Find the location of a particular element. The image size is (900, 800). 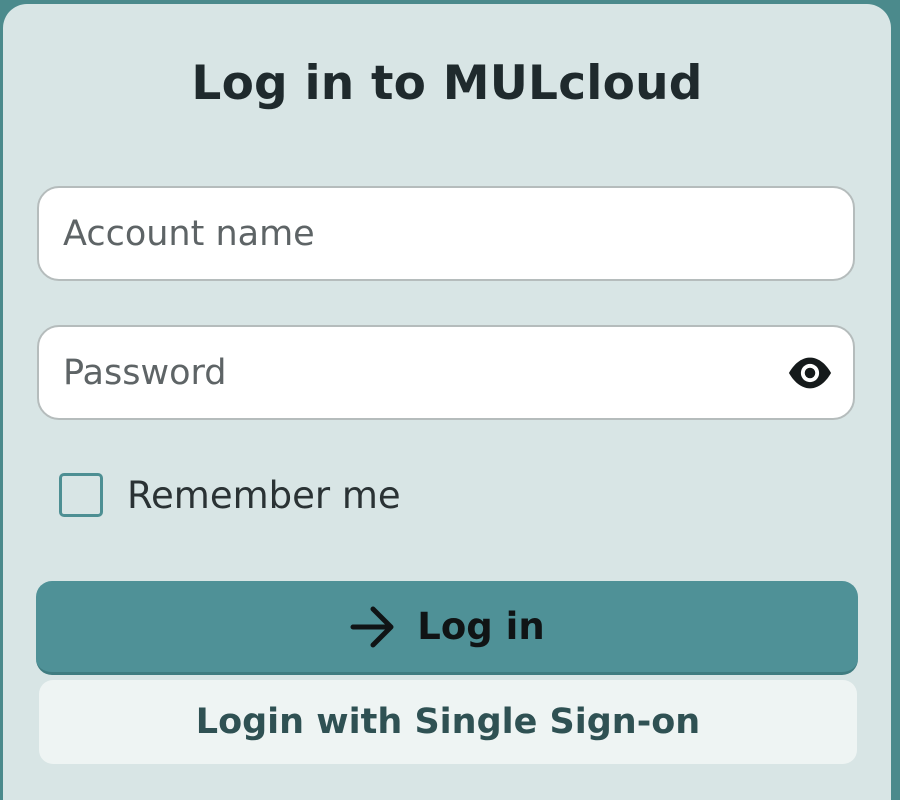

password-field is located at coordinates (446, 372).